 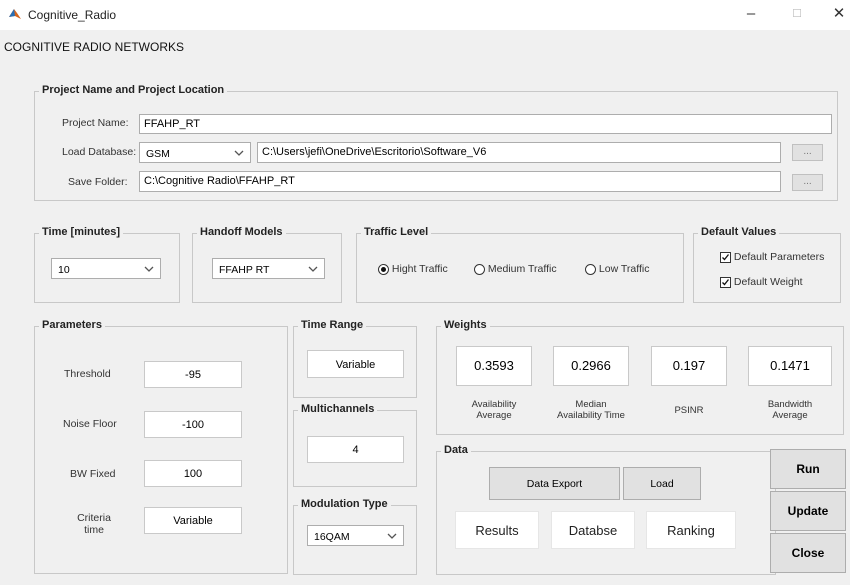 I want to click on multichannels-legend: Multichannels, so click(x=338, y=409).